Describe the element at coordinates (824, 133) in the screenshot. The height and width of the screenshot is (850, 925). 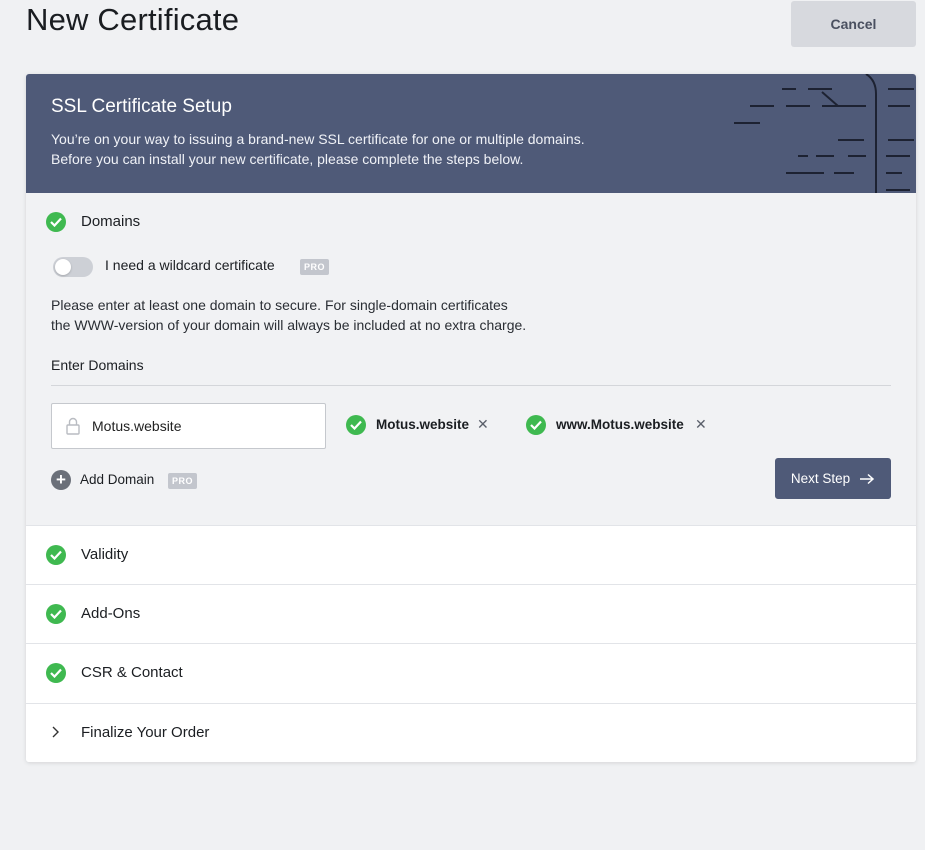
I see `decorative-lines-illustration` at that location.